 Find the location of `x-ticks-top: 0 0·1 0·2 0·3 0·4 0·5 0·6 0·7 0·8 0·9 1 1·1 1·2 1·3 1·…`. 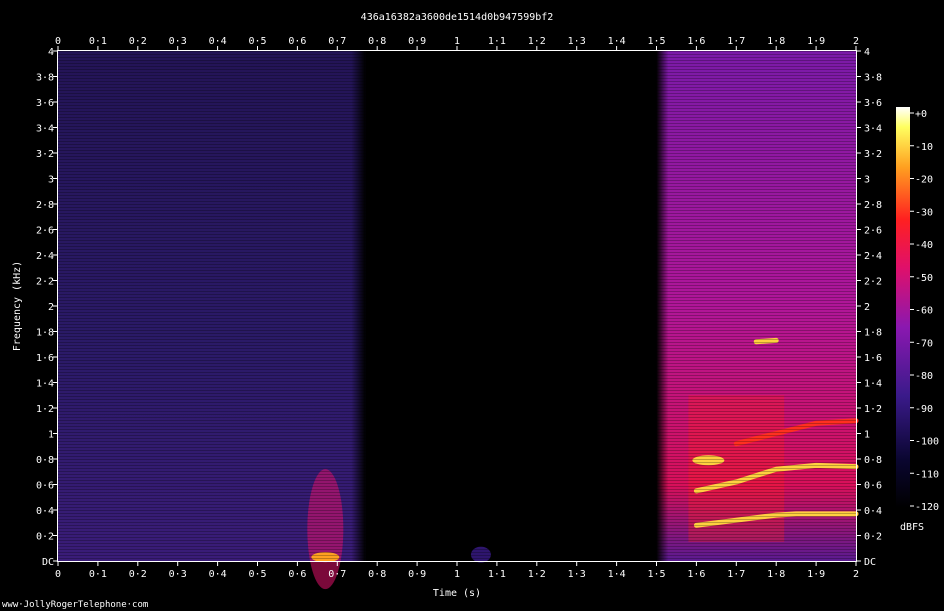

x-ticks-top: 0 0·1 0·2 0·3 0·4 0·5 0·6 0·7 0·8 0·9 1 1·1 1·2 1·3 1·… is located at coordinates (457, 43).